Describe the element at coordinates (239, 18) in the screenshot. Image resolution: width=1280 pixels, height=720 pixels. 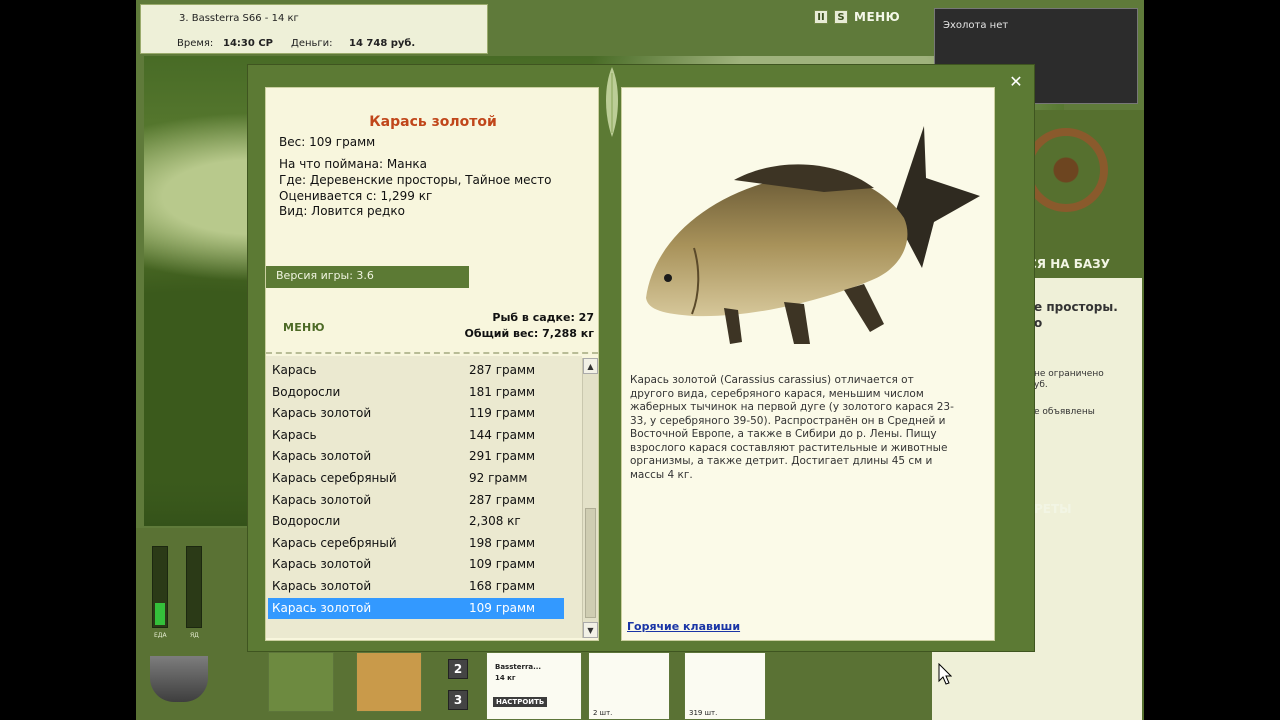
I see `tackle-label: 3. Bassterra S66 - 14 кг` at that location.